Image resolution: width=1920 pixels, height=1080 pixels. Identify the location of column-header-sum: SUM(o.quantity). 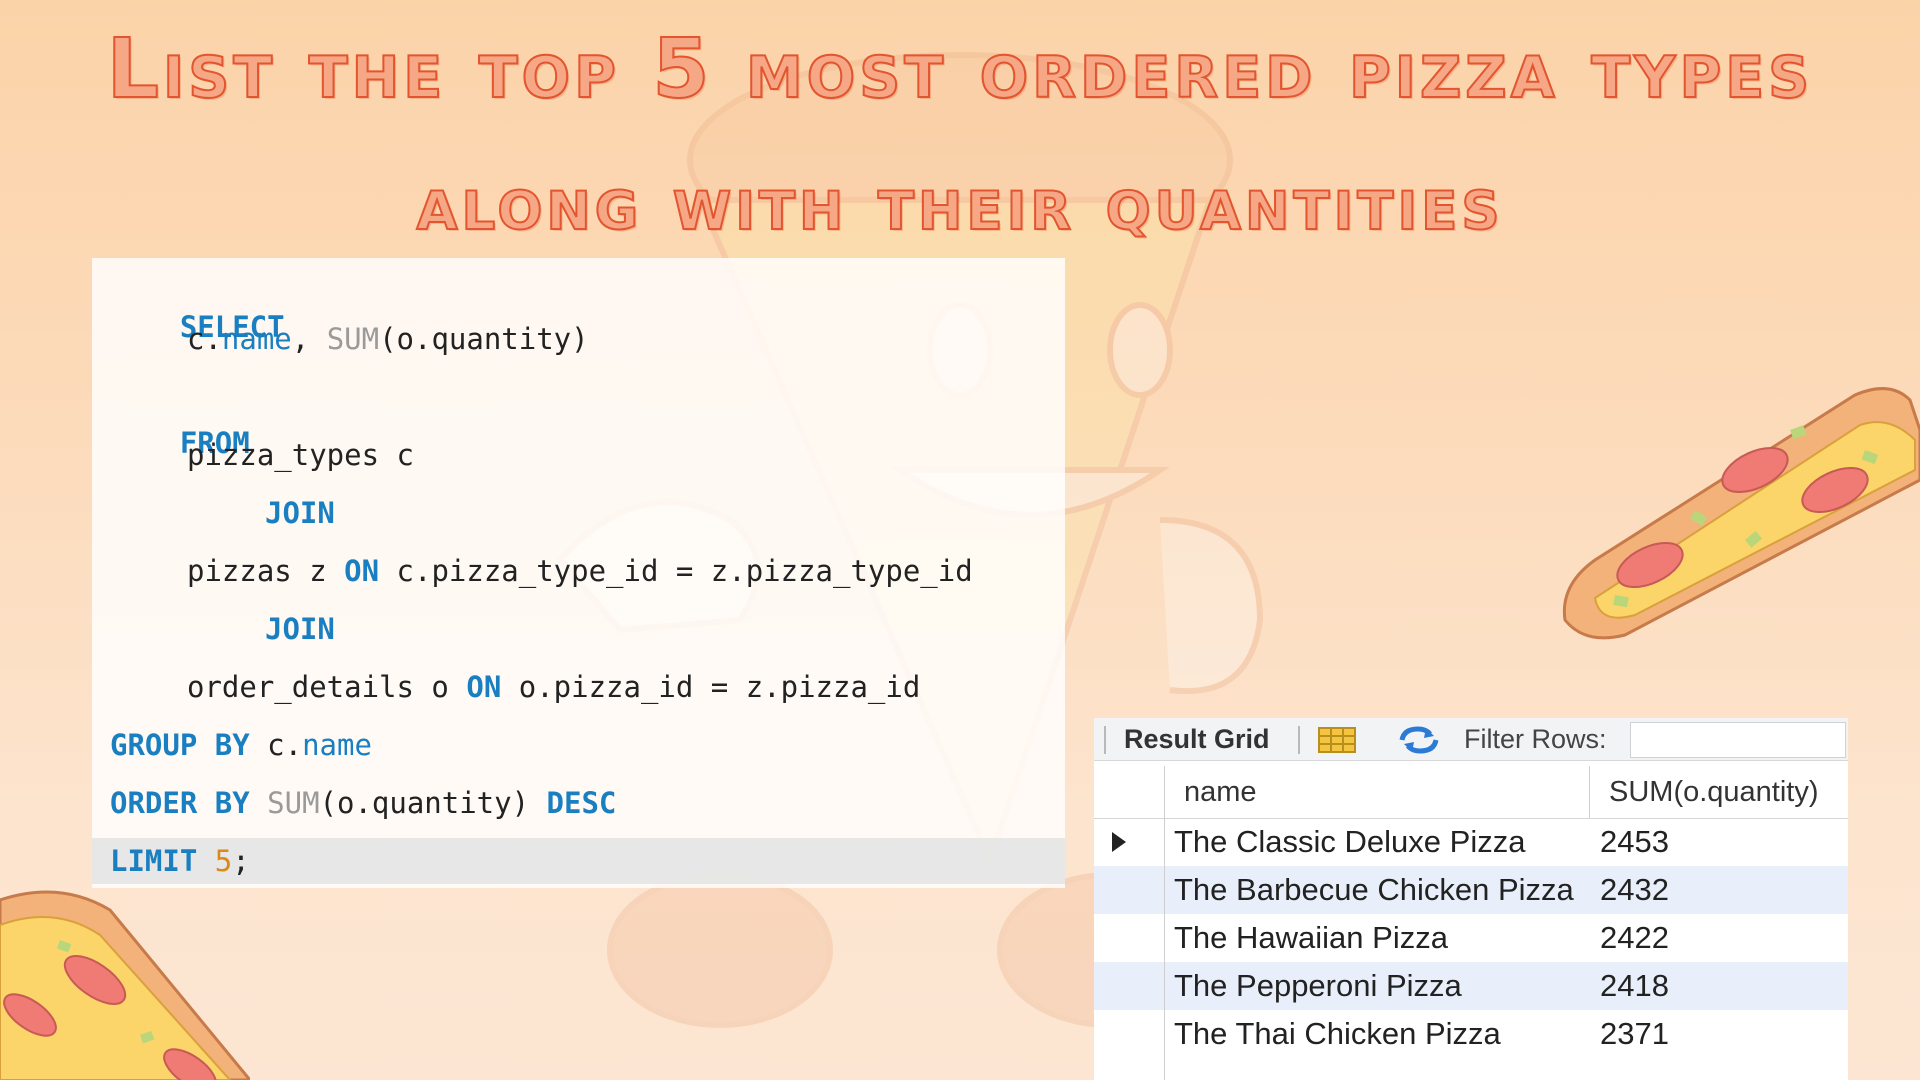
(1714, 792).